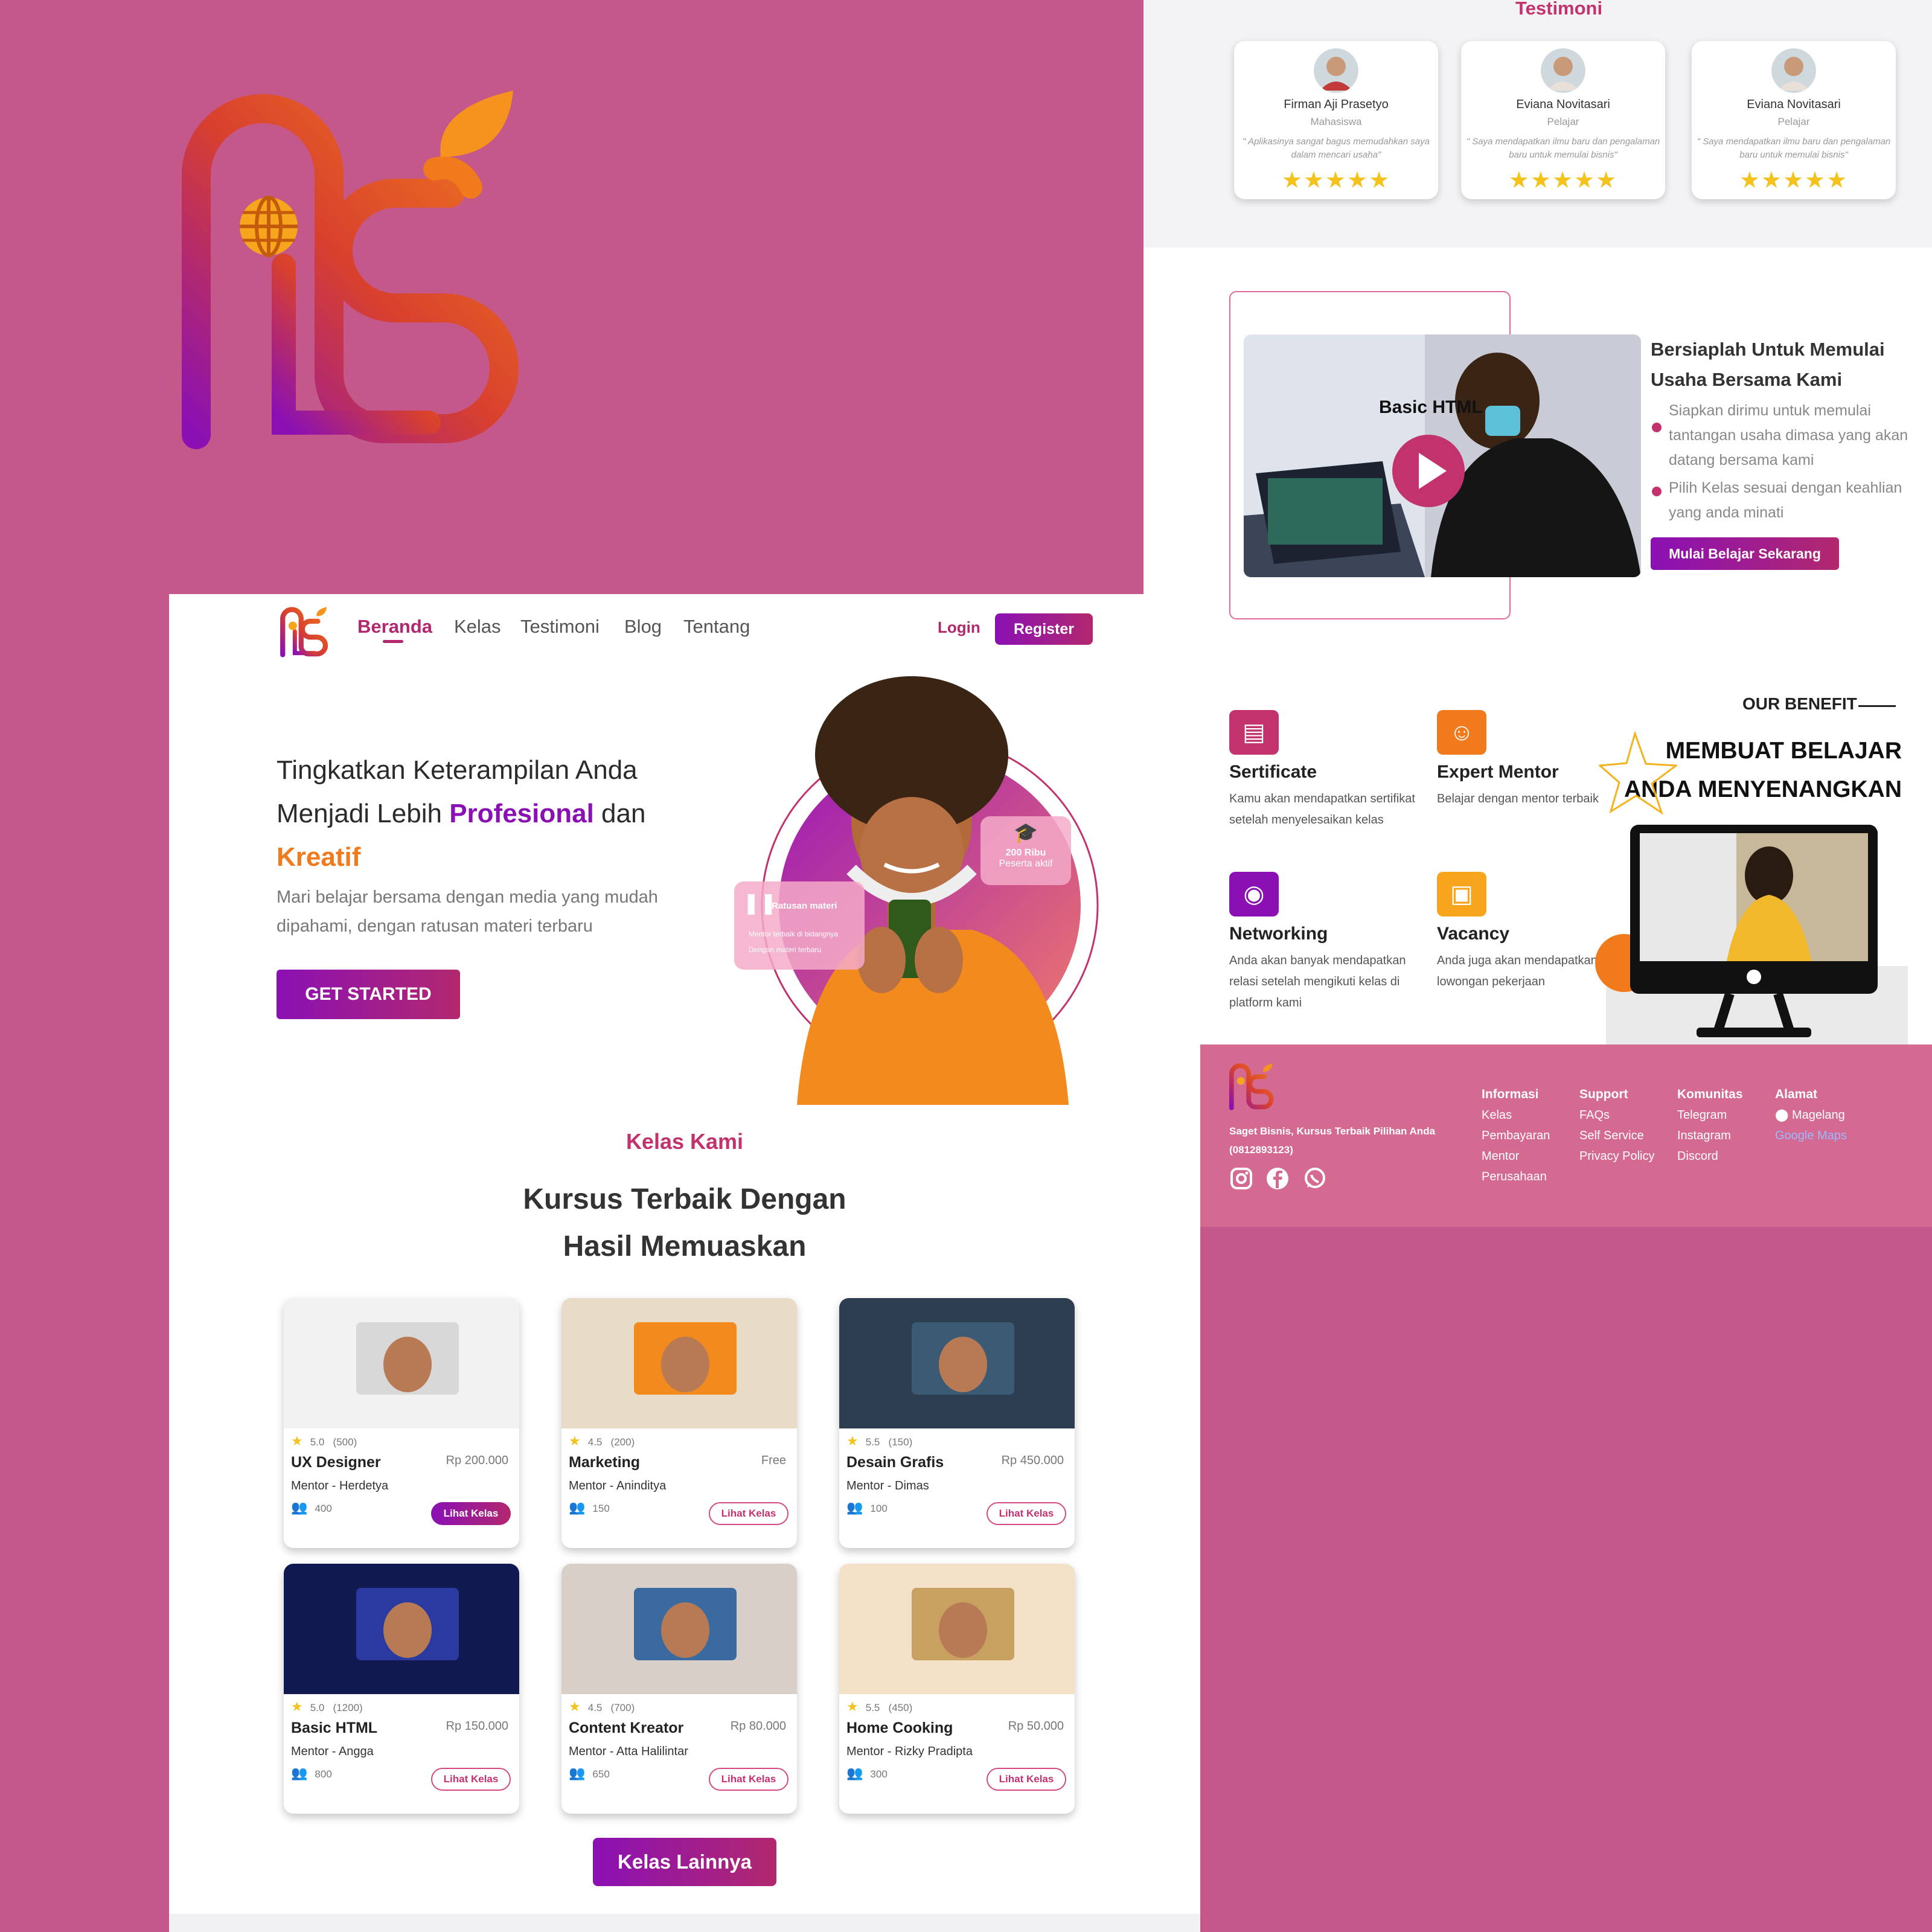  What do you see at coordinates (1784, 751) in the screenshot?
I see `benefit-title-line1: MEMBUAT BELAJAR` at bounding box center [1784, 751].